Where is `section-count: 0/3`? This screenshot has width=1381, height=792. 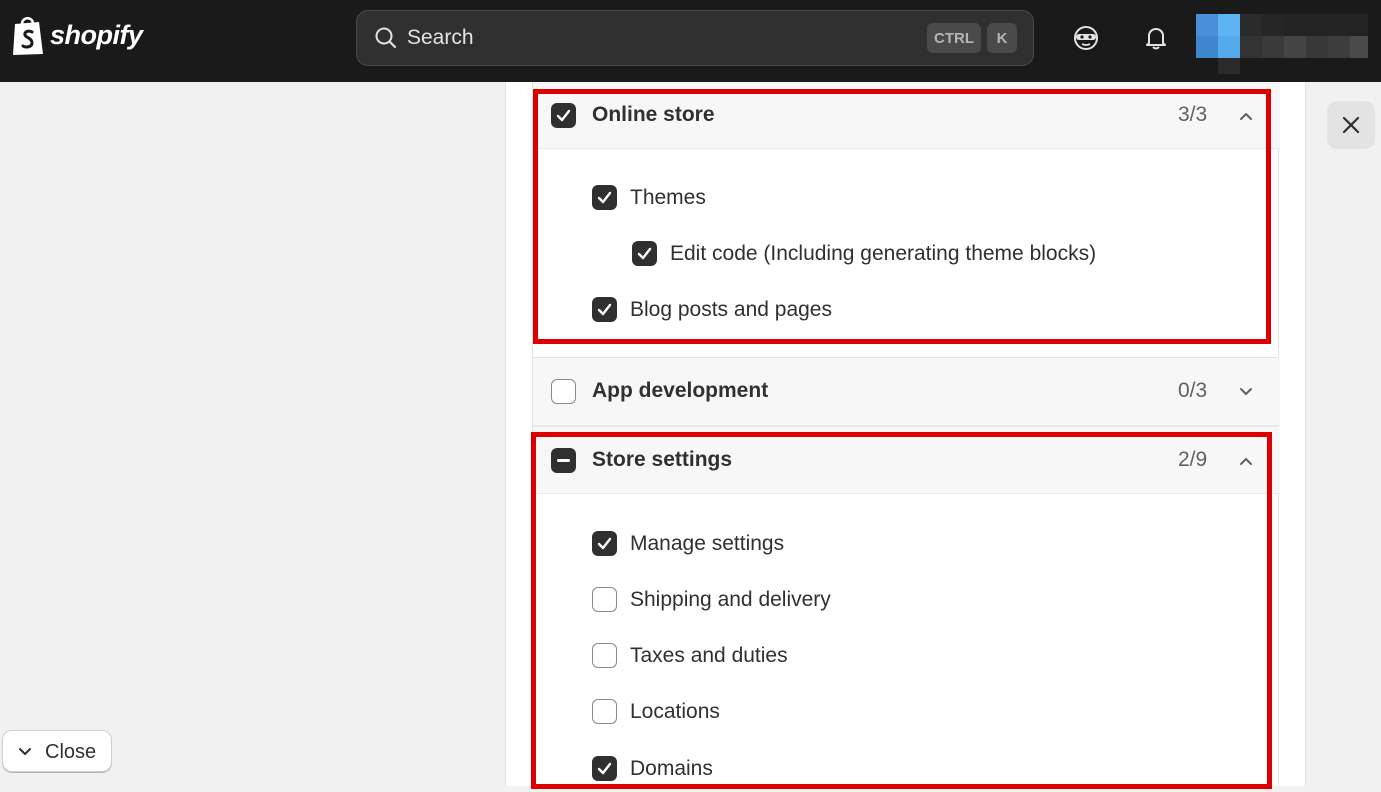
section-count: 0/3 is located at coordinates (1193, 390).